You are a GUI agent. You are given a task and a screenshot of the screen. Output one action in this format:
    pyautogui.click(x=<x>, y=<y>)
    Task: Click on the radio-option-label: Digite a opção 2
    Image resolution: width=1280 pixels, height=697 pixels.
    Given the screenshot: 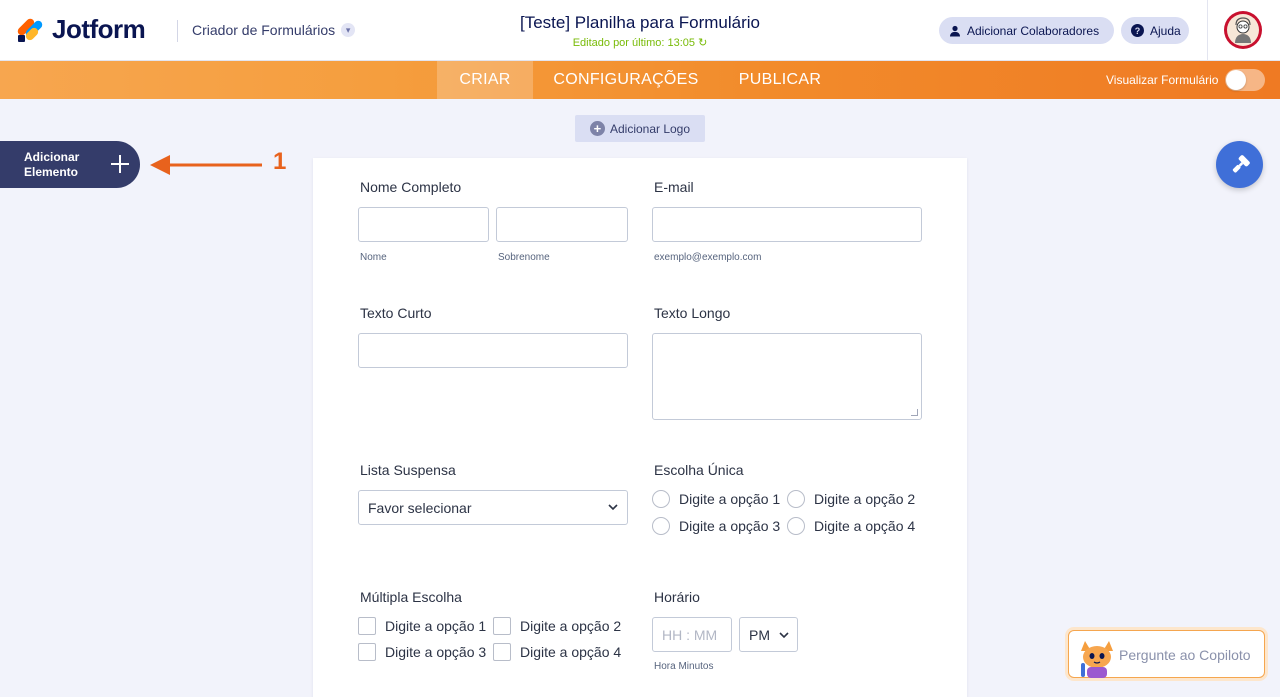 What is the action you would take?
    pyautogui.click(x=865, y=499)
    